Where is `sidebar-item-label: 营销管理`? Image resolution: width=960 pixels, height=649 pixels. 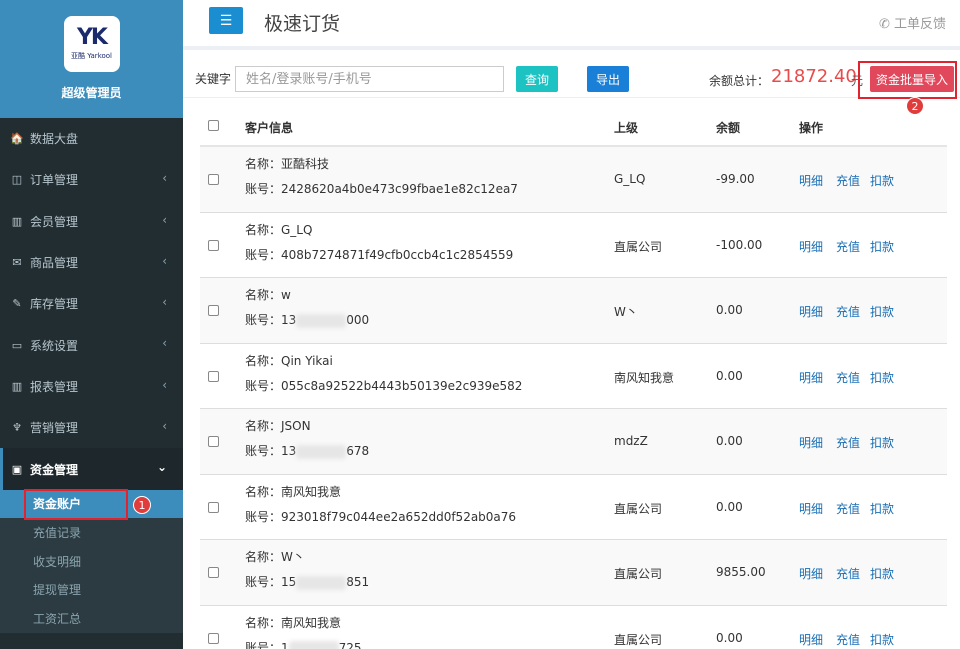 sidebar-item-label: 营销管理 is located at coordinates (54, 428).